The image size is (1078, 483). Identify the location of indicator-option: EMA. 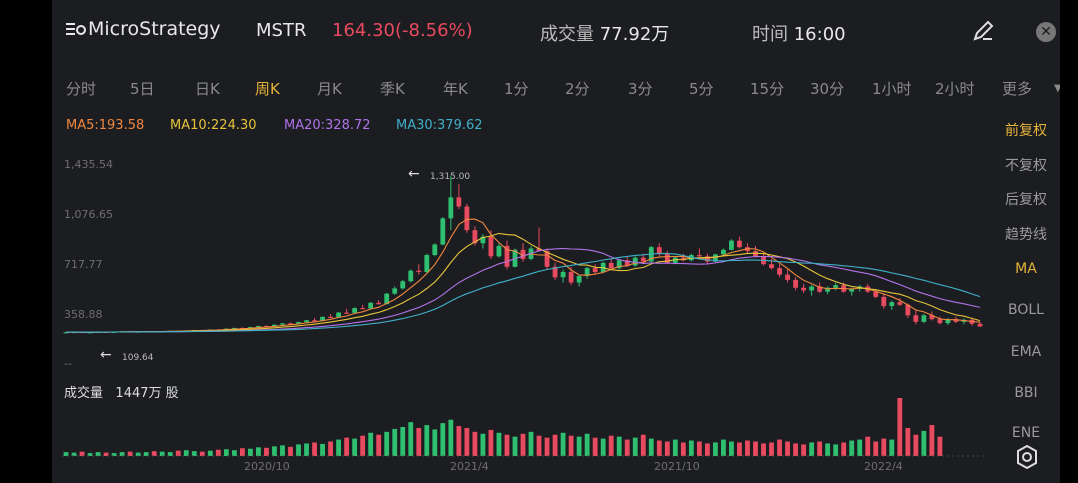
(1026, 352).